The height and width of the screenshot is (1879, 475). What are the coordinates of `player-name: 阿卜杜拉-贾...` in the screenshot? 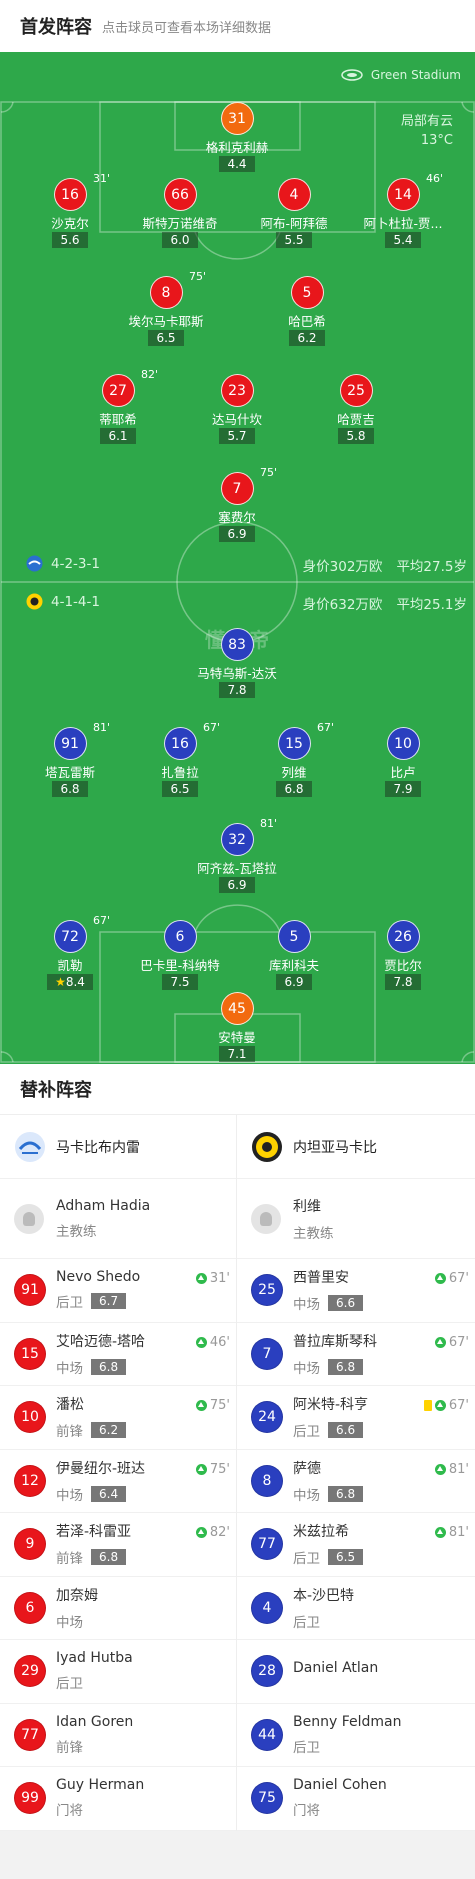 It's located at (403, 222).